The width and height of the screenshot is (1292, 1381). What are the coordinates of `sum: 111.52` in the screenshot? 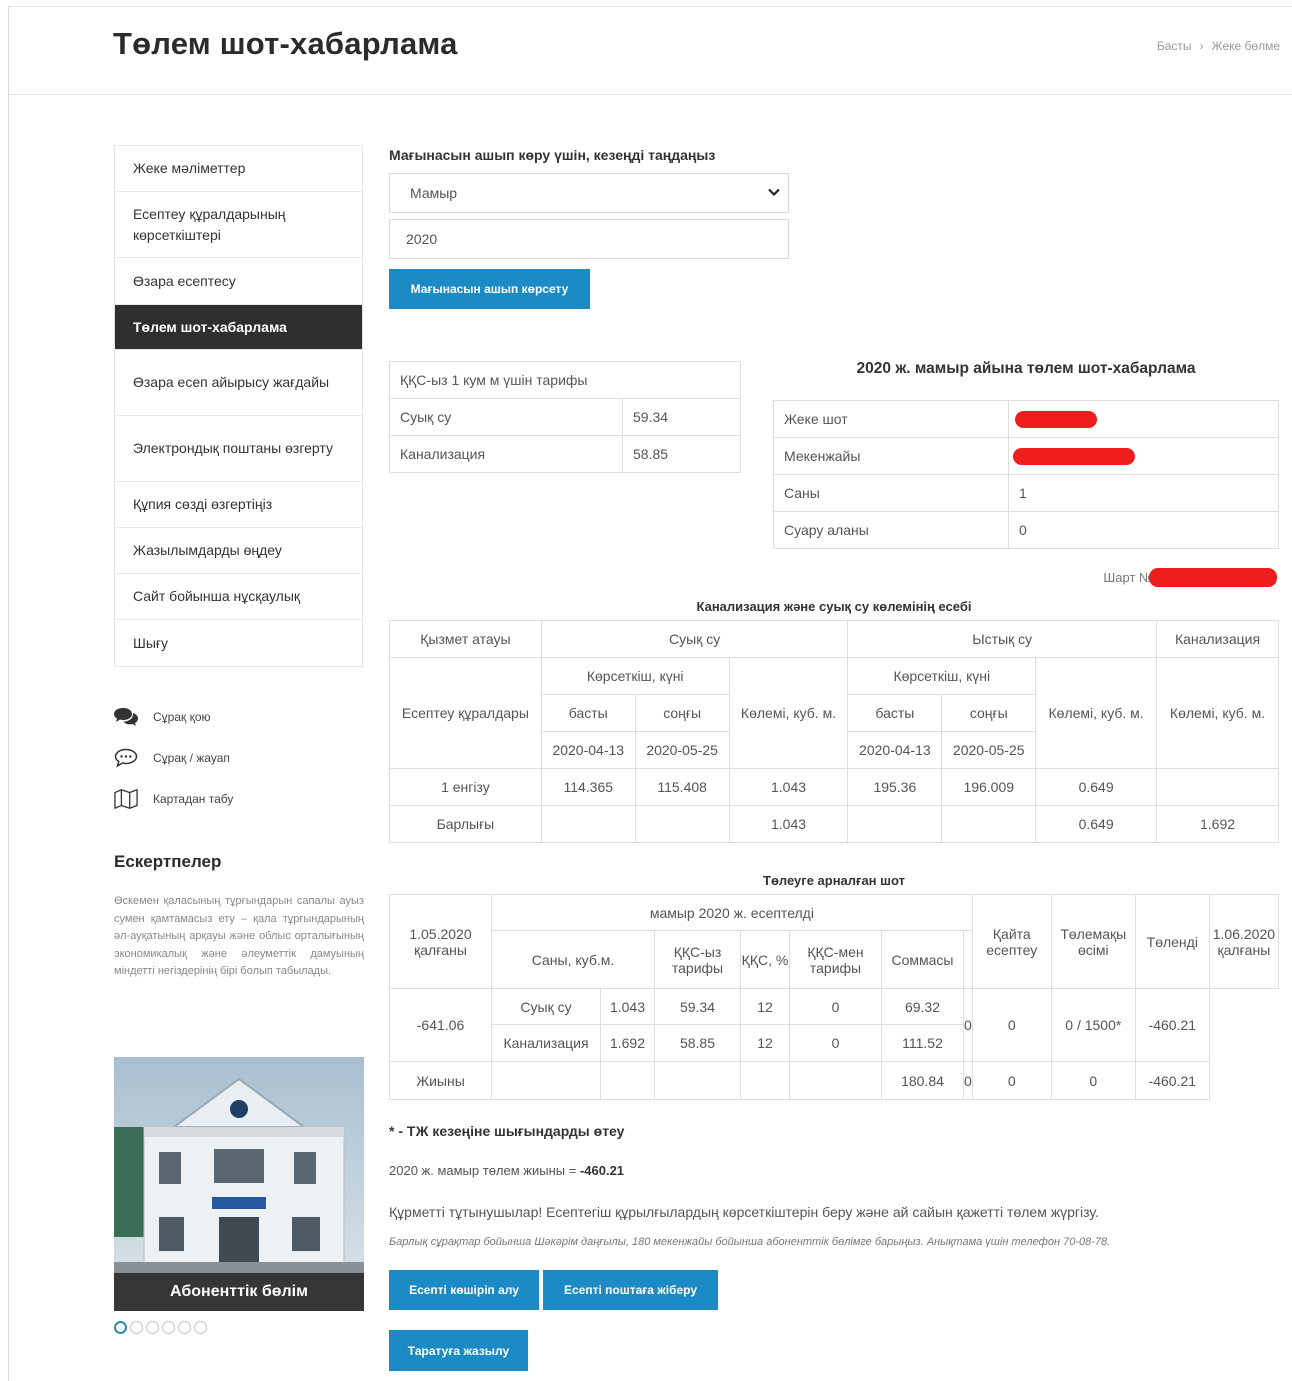 It's located at (922, 1043).